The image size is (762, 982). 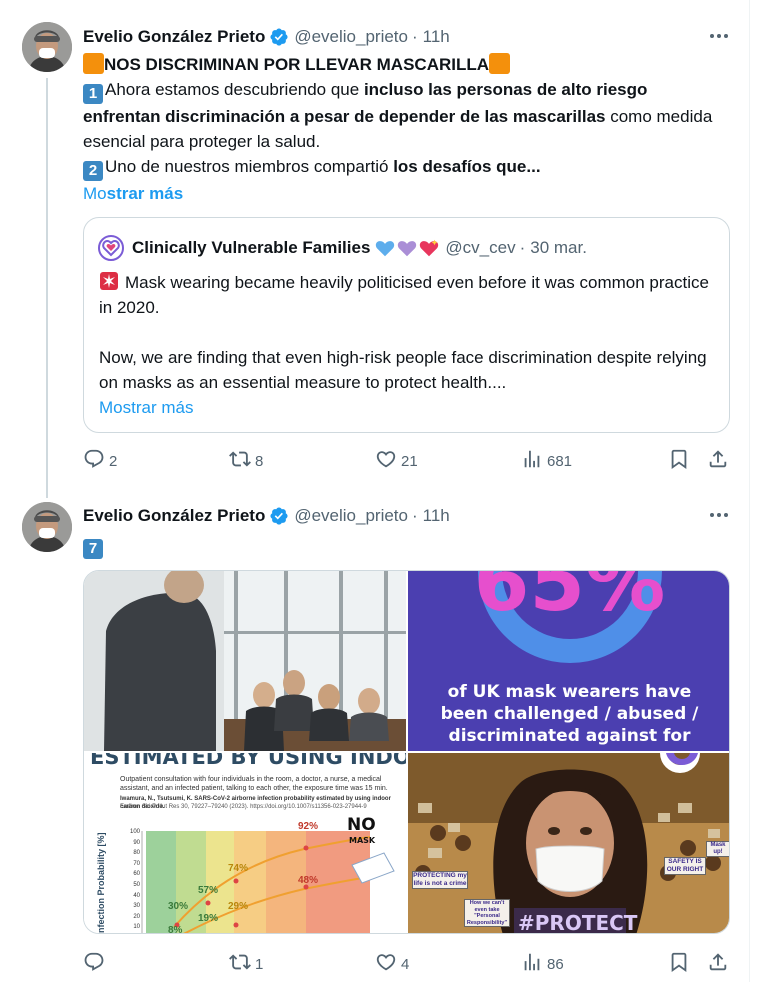 I want to click on like-button: 21, so click(x=396, y=461).